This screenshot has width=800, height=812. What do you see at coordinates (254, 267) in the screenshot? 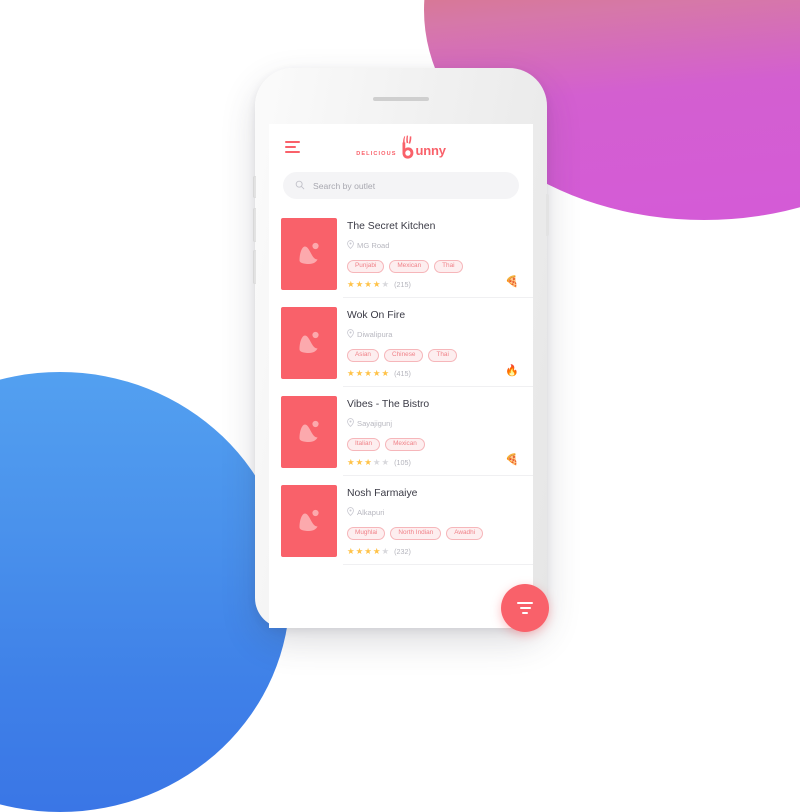
I see `volume-down-button` at bounding box center [254, 267].